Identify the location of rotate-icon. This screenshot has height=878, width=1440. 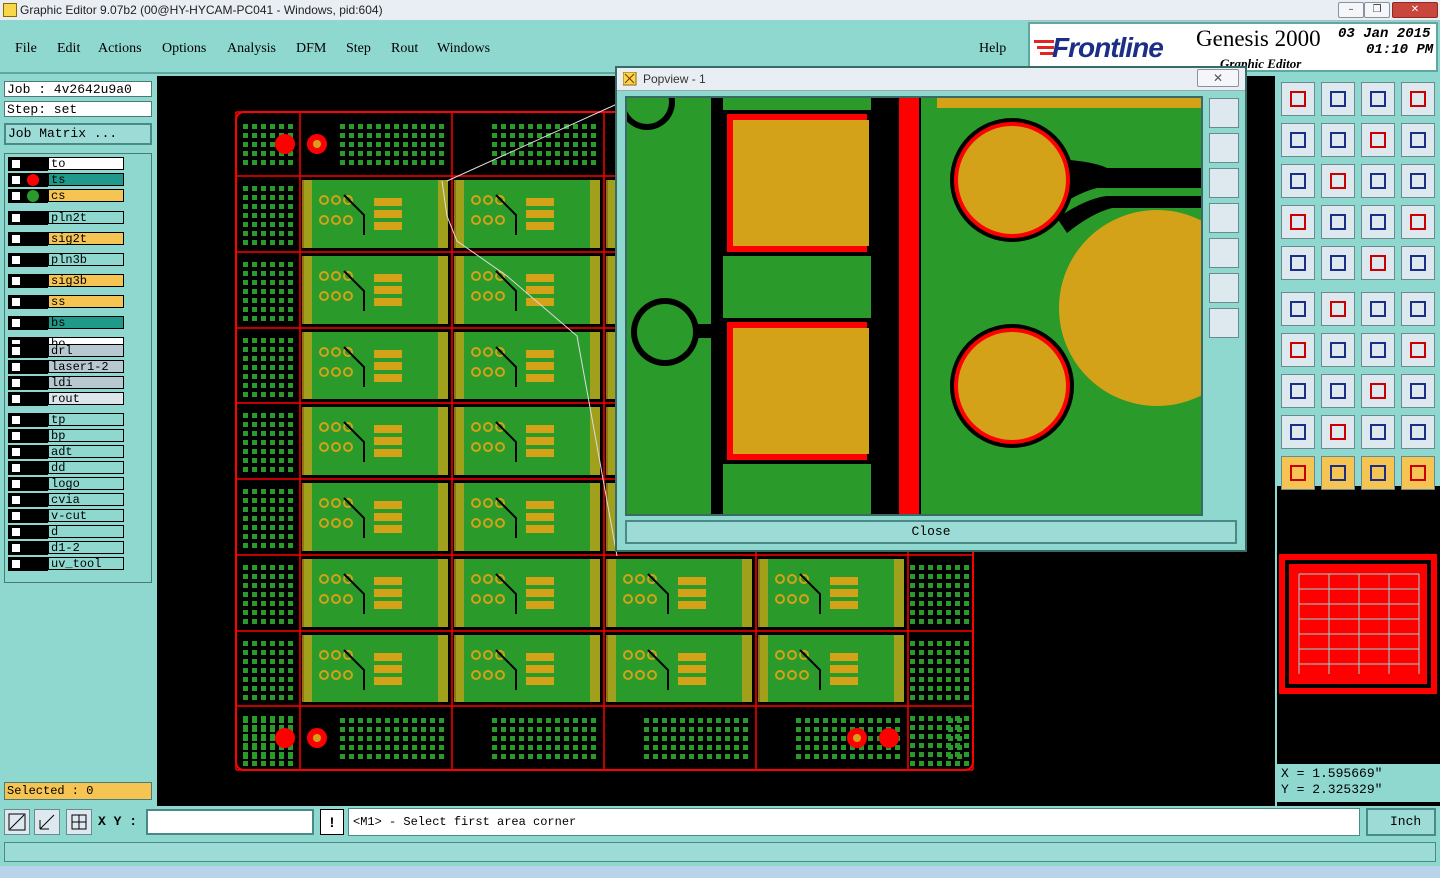
(1378, 350).